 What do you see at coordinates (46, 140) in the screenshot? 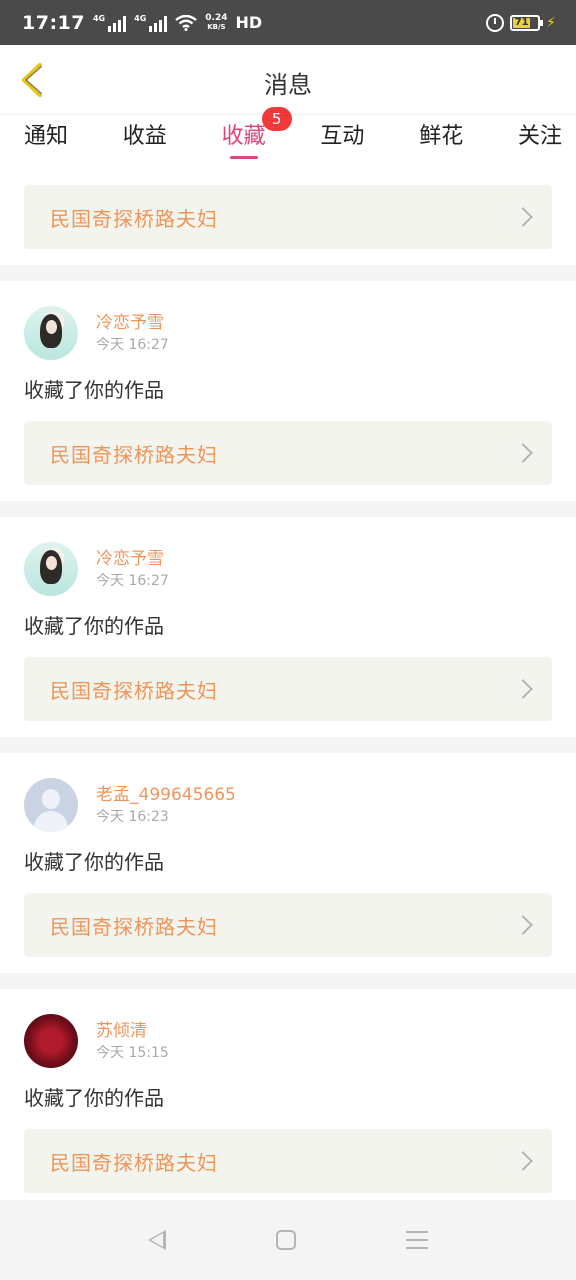
I see `tab-notifications: 通知` at bounding box center [46, 140].